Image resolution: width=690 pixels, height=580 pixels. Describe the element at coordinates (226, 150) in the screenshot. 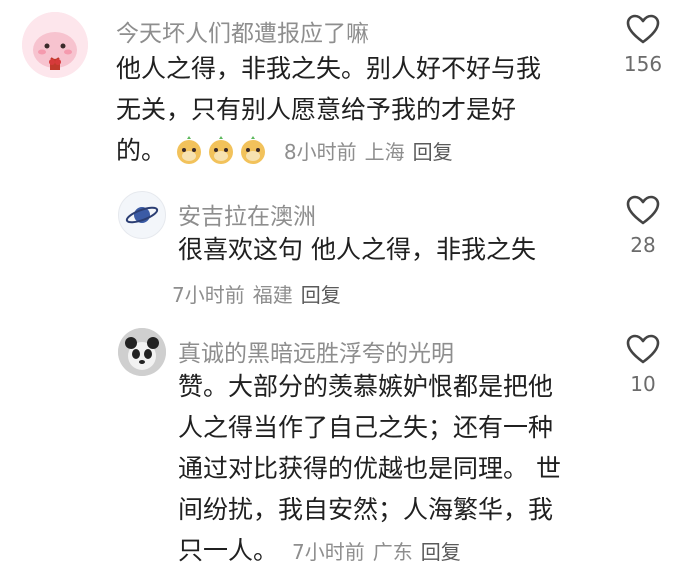

I see `meerkat-emoji-icon` at that location.